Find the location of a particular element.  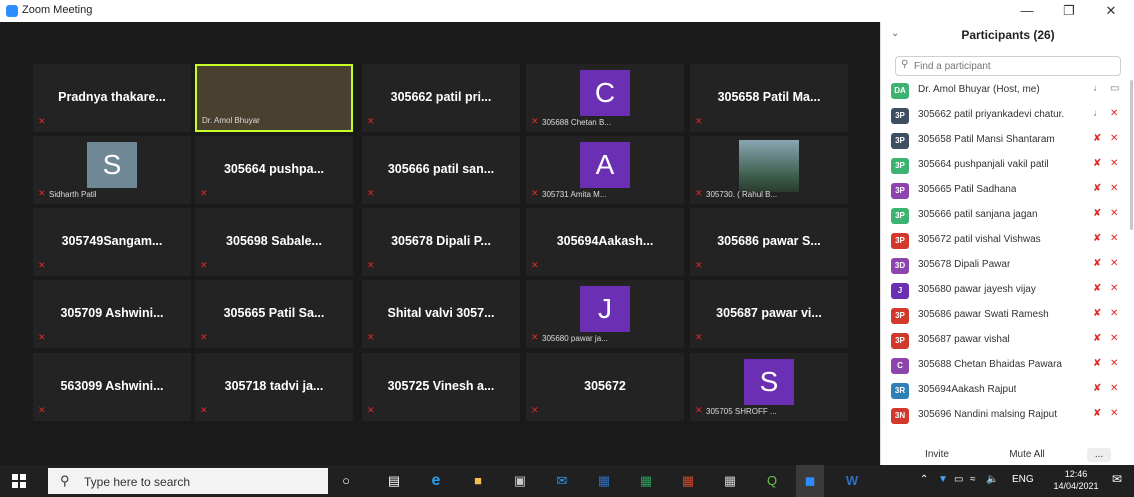

minimize-button: — is located at coordinates (1027, 11).